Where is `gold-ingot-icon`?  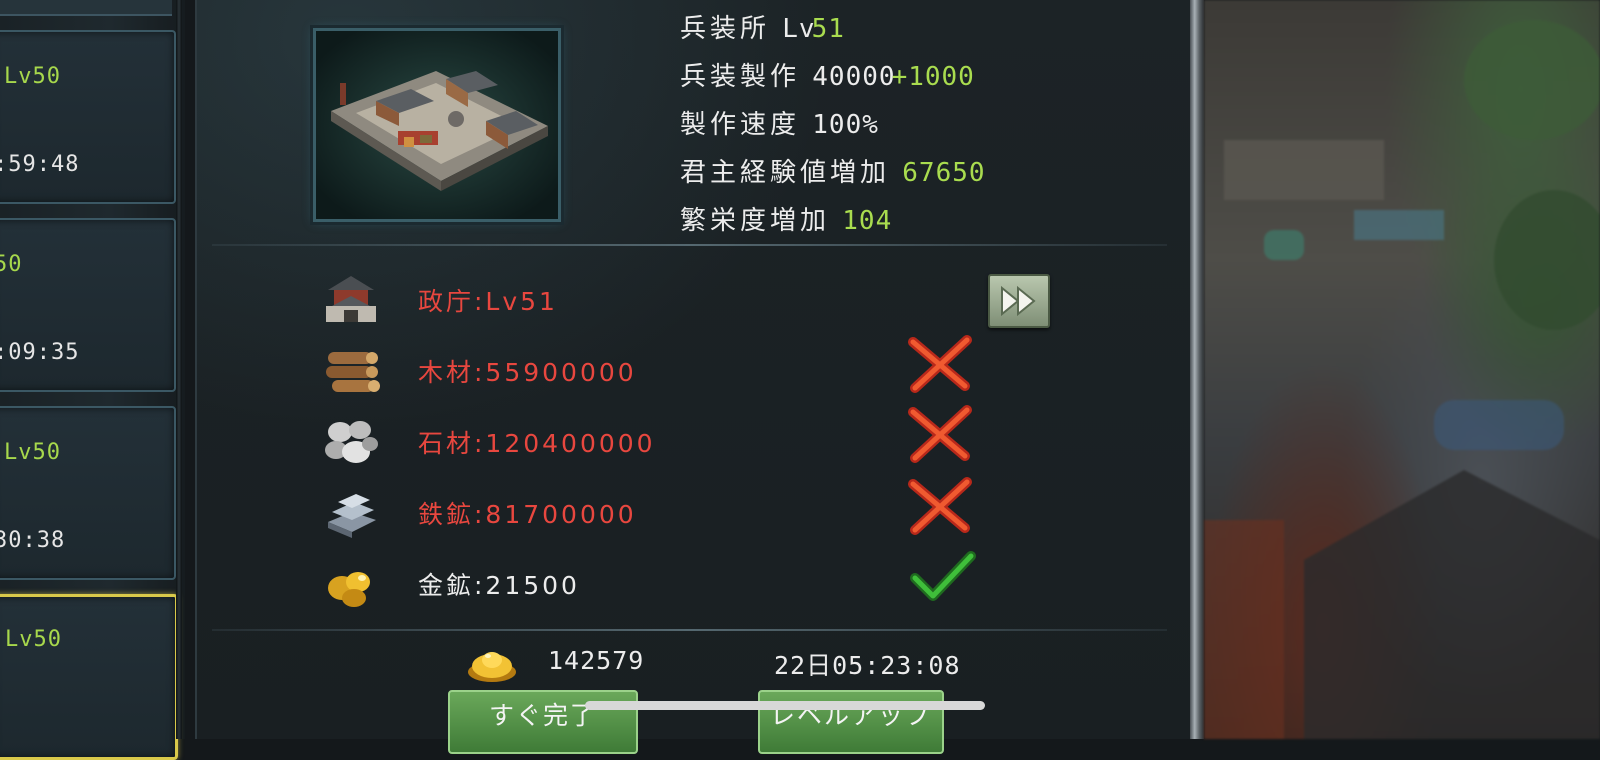
gold-ingot-icon is located at coordinates (492, 663).